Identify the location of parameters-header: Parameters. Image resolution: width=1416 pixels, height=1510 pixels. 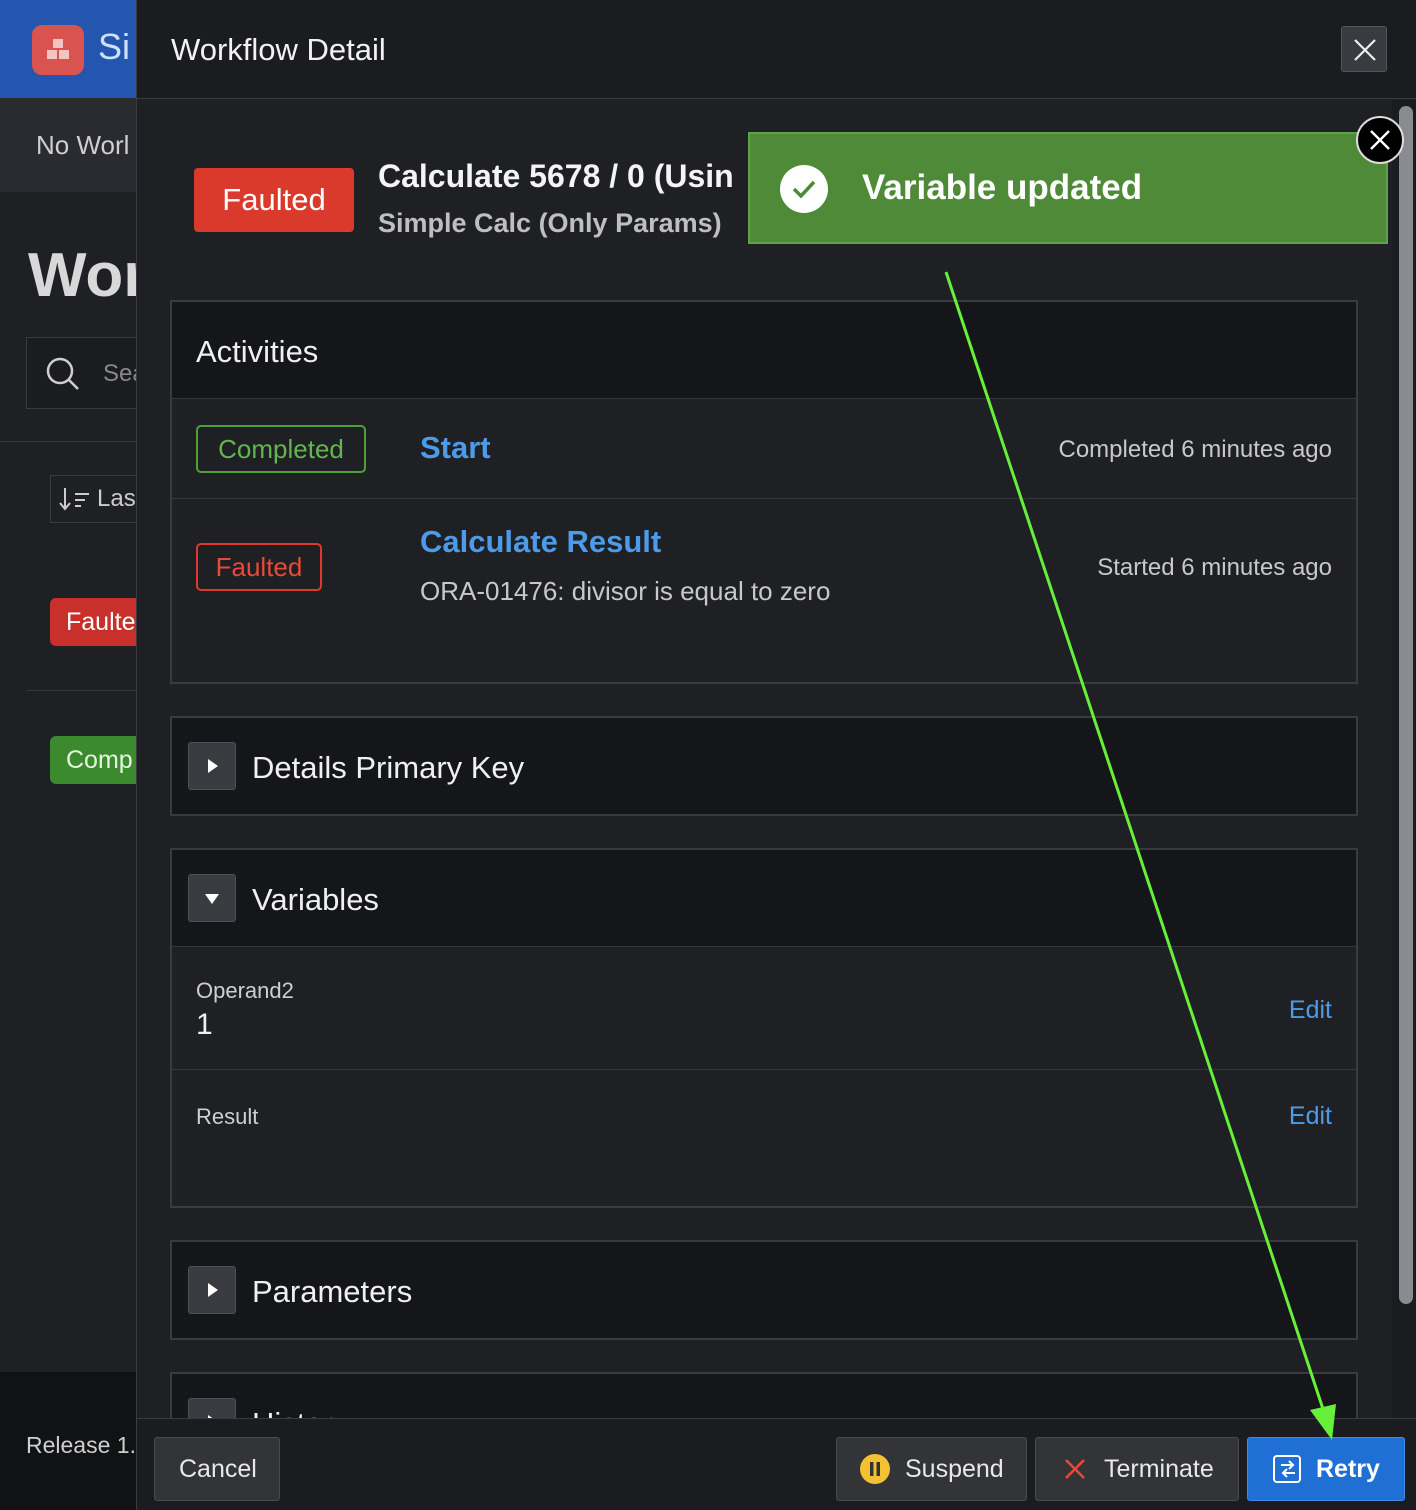
(764, 1290).